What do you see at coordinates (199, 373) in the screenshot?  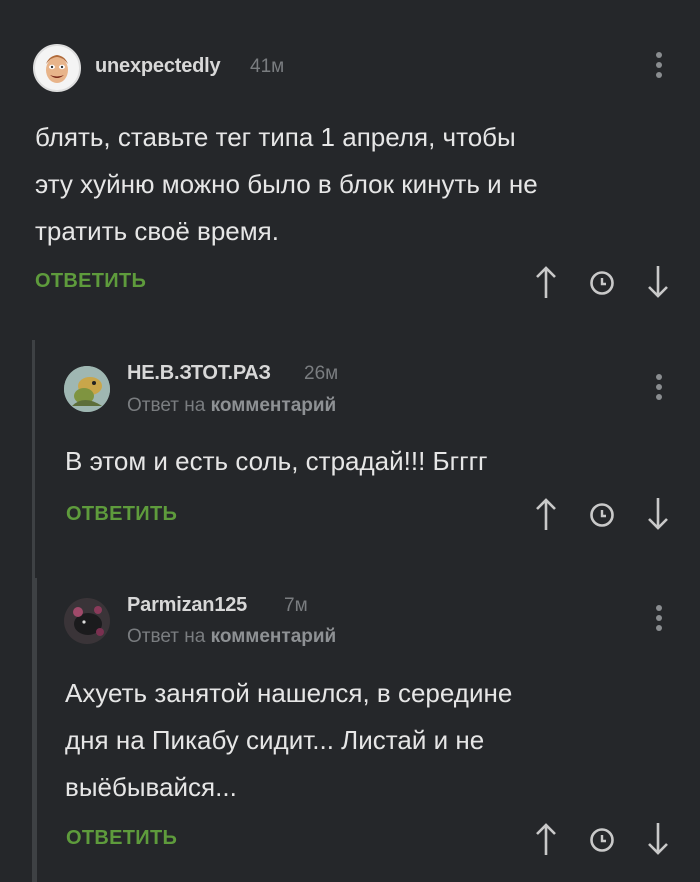 I see `username: НЕ.В.ЗТОТ.РАЗ` at bounding box center [199, 373].